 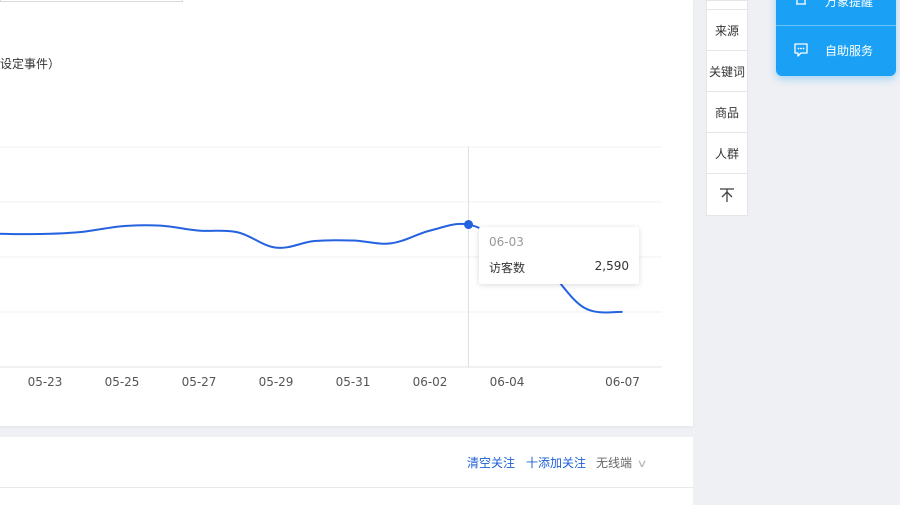 I want to click on side-nav-product: 商品, so click(x=727, y=112).